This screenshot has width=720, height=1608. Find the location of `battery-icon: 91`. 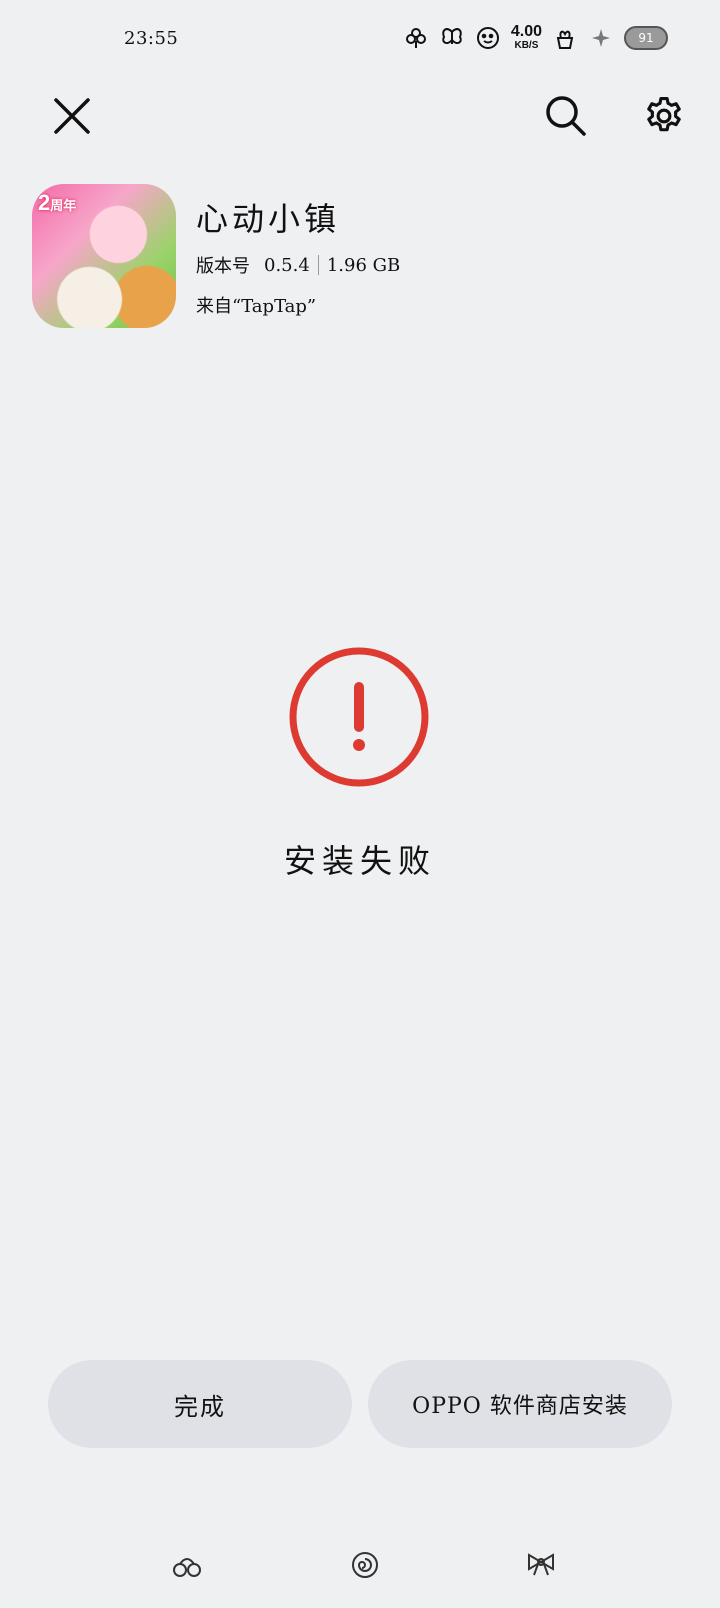

battery-icon: 91 is located at coordinates (646, 37).